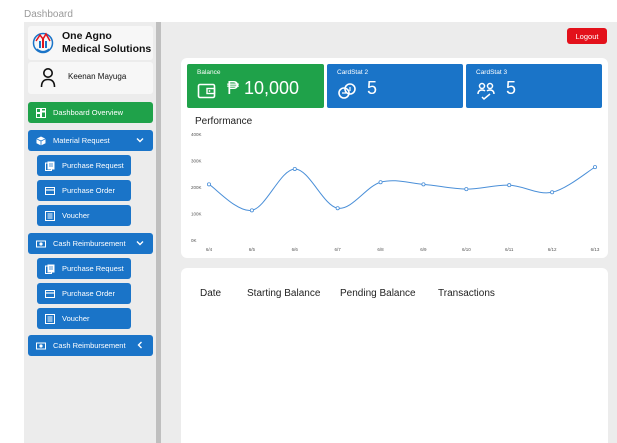 This screenshot has width=617, height=443. What do you see at coordinates (196, 187) in the screenshot?
I see `y-tick-label: 200K` at bounding box center [196, 187].